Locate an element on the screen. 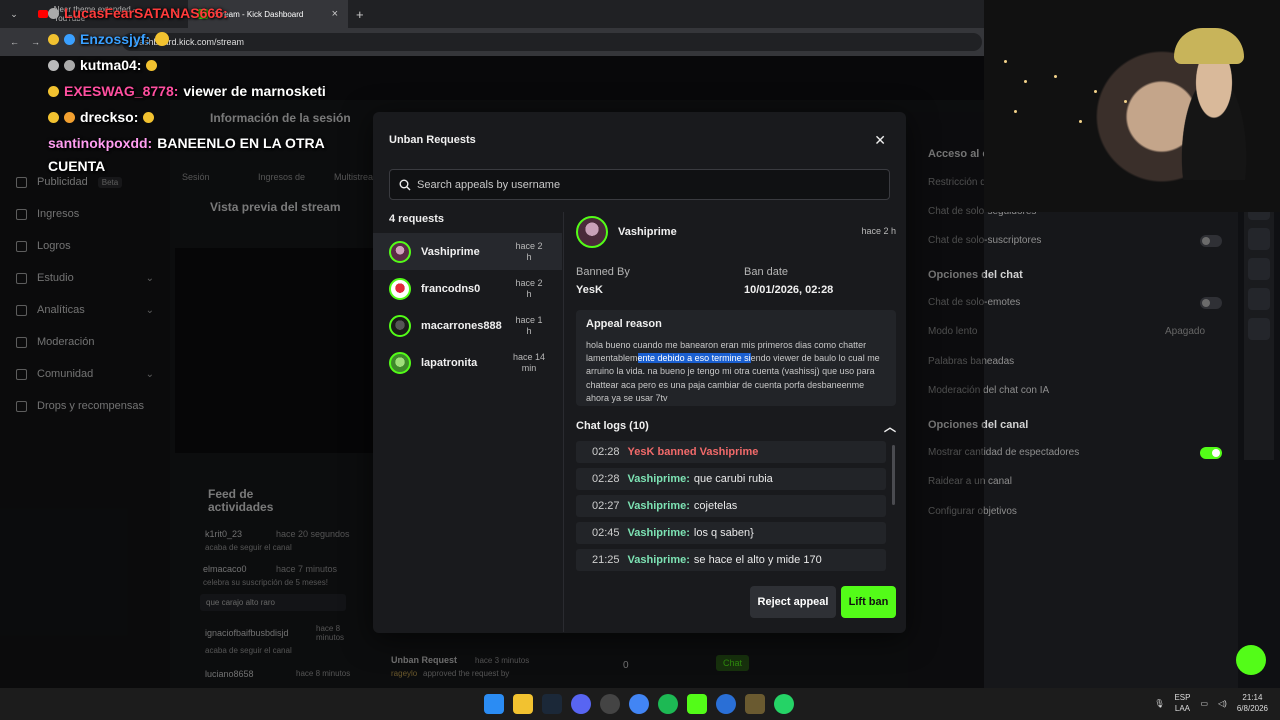 This screenshot has width=1280, height=720. log-time: 02:45 is located at coordinates (606, 533).